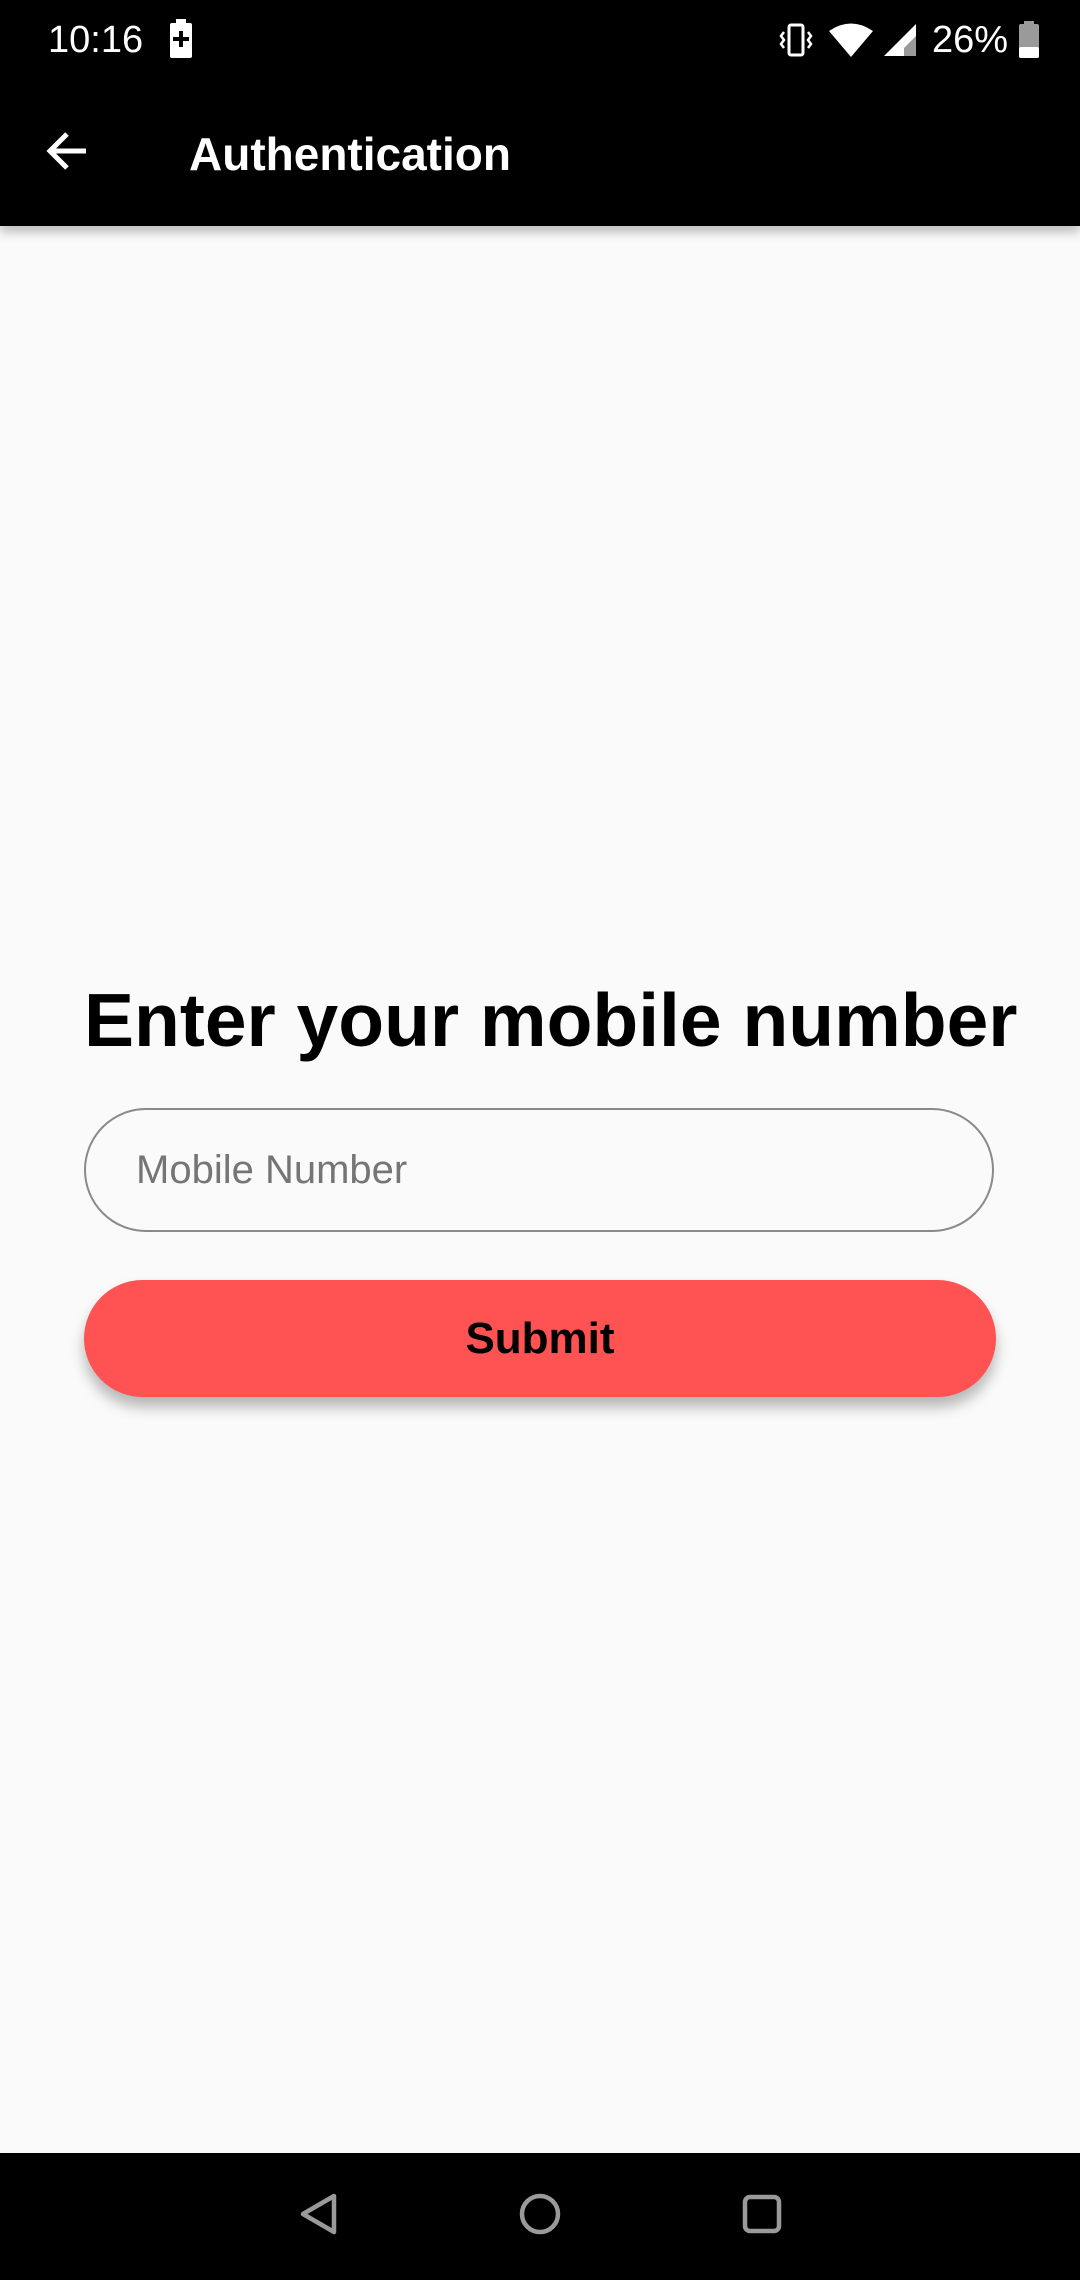 This screenshot has height=2280, width=1080. I want to click on back-button, so click(67, 153).